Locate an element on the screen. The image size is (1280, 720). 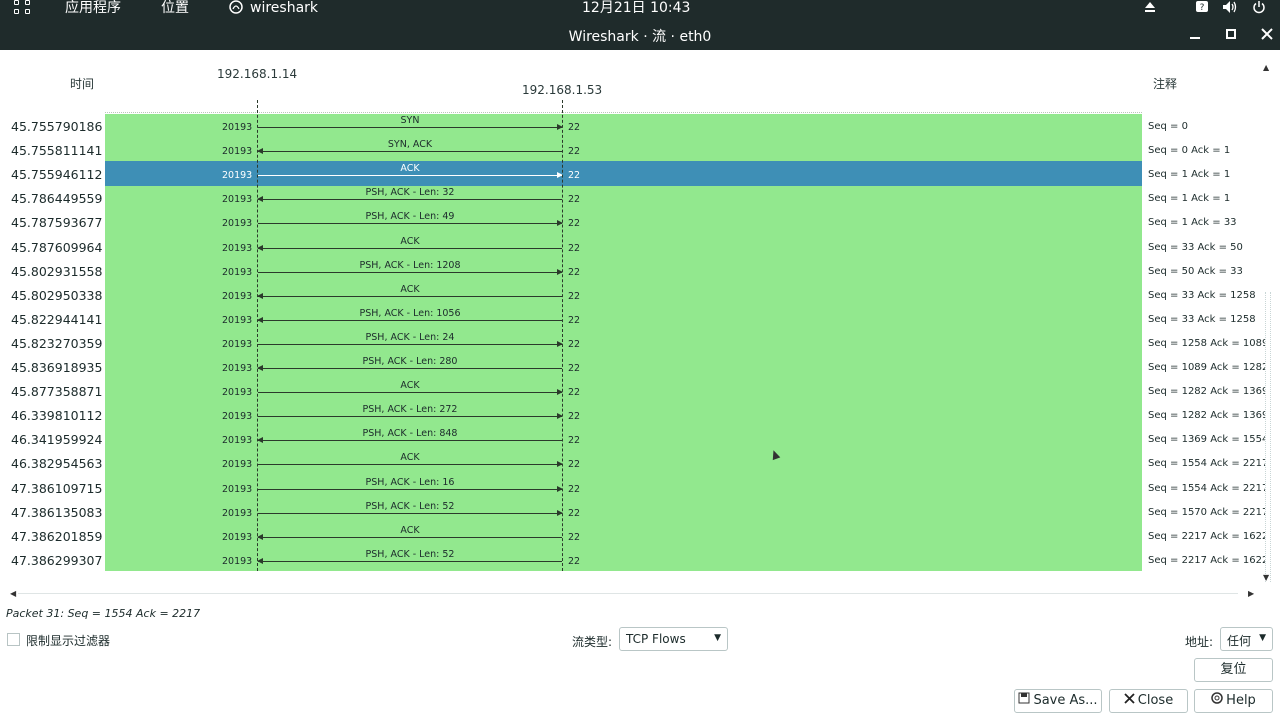
row-time: 45.823270359 is located at coordinates (57, 343).